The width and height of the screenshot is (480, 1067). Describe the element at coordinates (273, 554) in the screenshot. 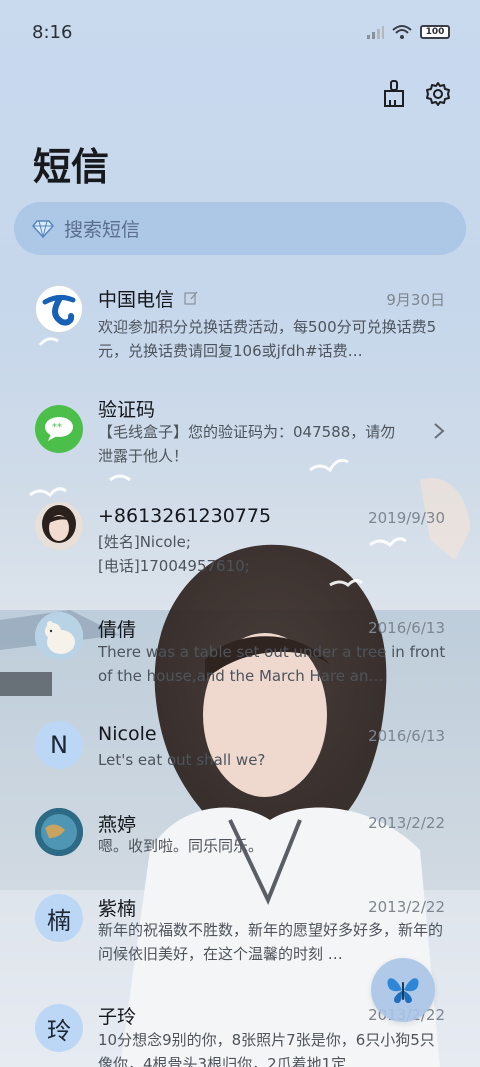

I see `conversation-preview: [姓名]Nicole; [电话]17004957610;` at that location.